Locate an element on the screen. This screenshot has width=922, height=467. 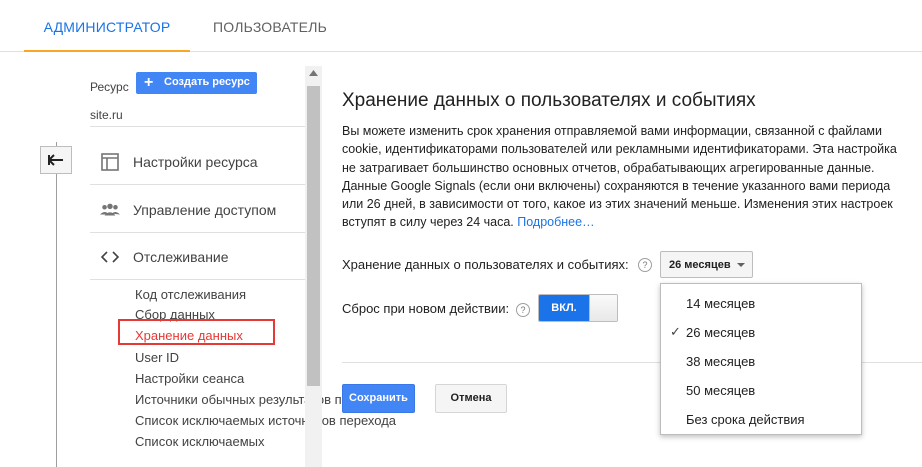
reset-label: Сброс при новом действии: is located at coordinates (426, 308).